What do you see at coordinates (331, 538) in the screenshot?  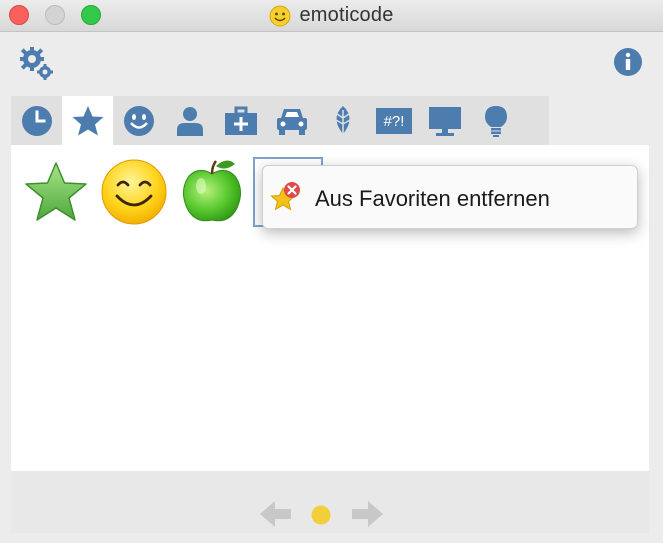 I see `window-bottom-edge` at bounding box center [331, 538].